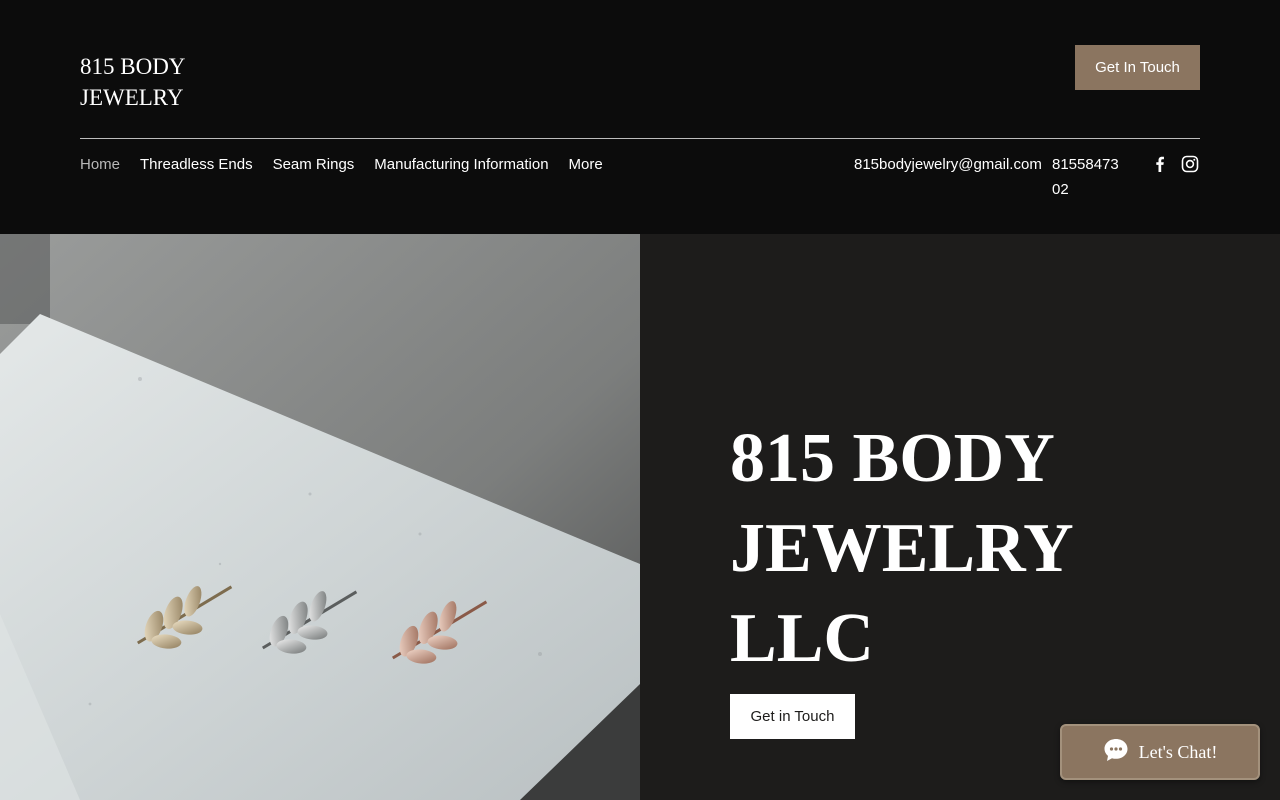 Image resolution: width=1280 pixels, height=800 pixels. I want to click on chat-widget-button: Let's Chat!, so click(1160, 752).